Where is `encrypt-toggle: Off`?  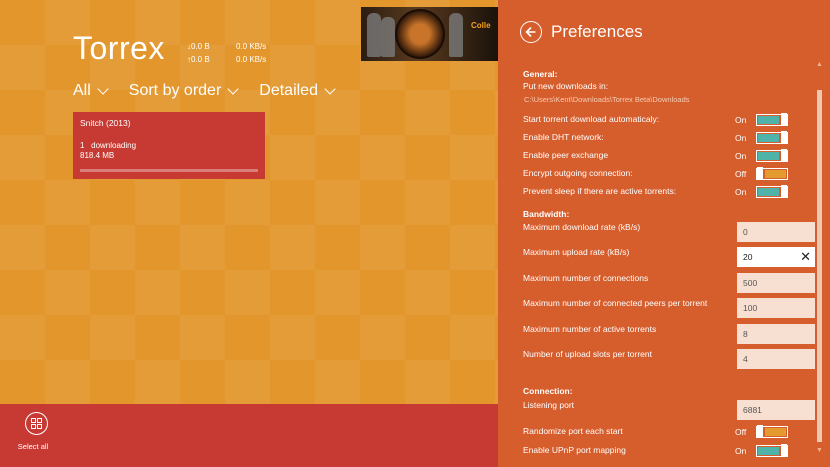
encrypt-toggle: Off is located at coordinates (761, 173).